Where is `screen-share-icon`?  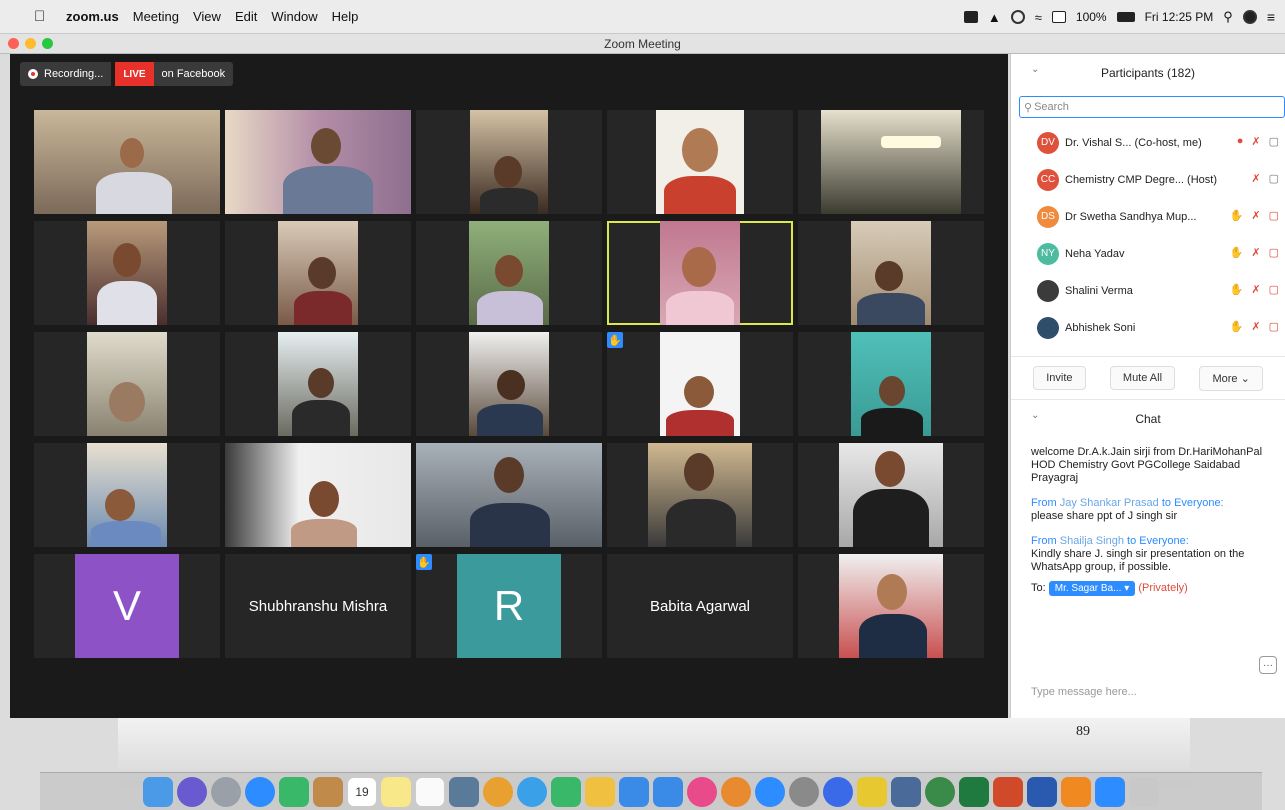 screen-share-icon is located at coordinates (970, 17).